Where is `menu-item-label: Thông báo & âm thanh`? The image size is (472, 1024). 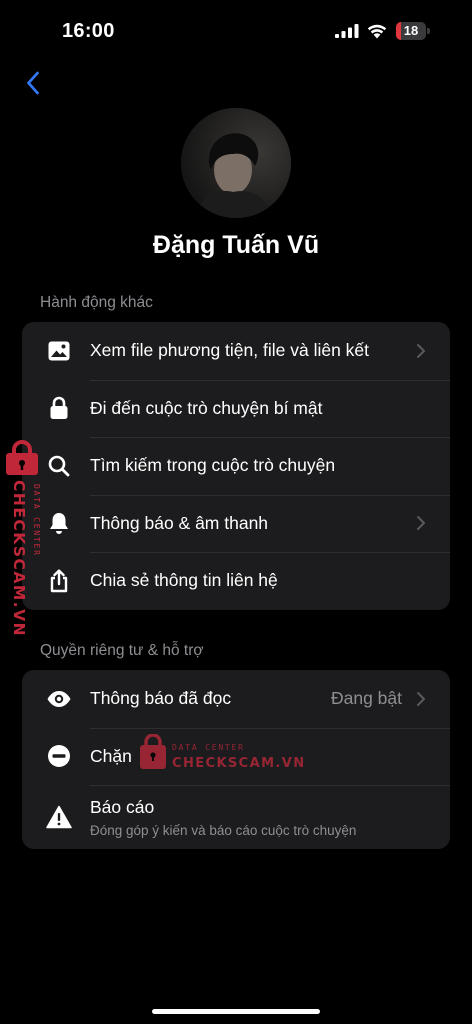 menu-item-label: Thông báo & âm thanh is located at coordinates (179, 522).